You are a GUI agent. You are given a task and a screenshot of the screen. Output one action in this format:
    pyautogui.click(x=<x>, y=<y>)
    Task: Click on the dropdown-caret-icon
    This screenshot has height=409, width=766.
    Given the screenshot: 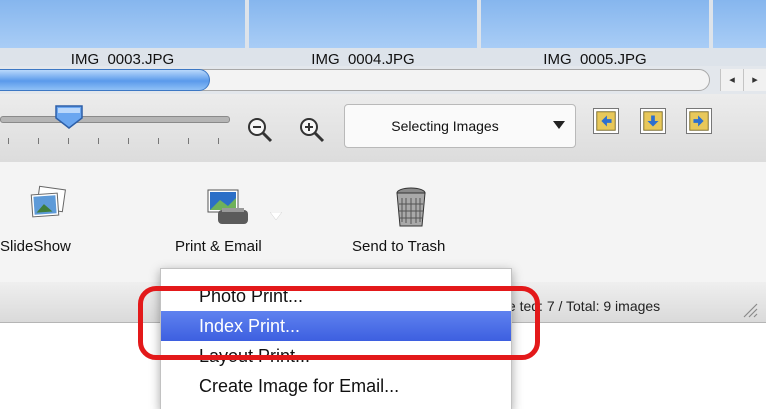 What is the action you would take?
    pyautogui.click(x=276, y=216)
    